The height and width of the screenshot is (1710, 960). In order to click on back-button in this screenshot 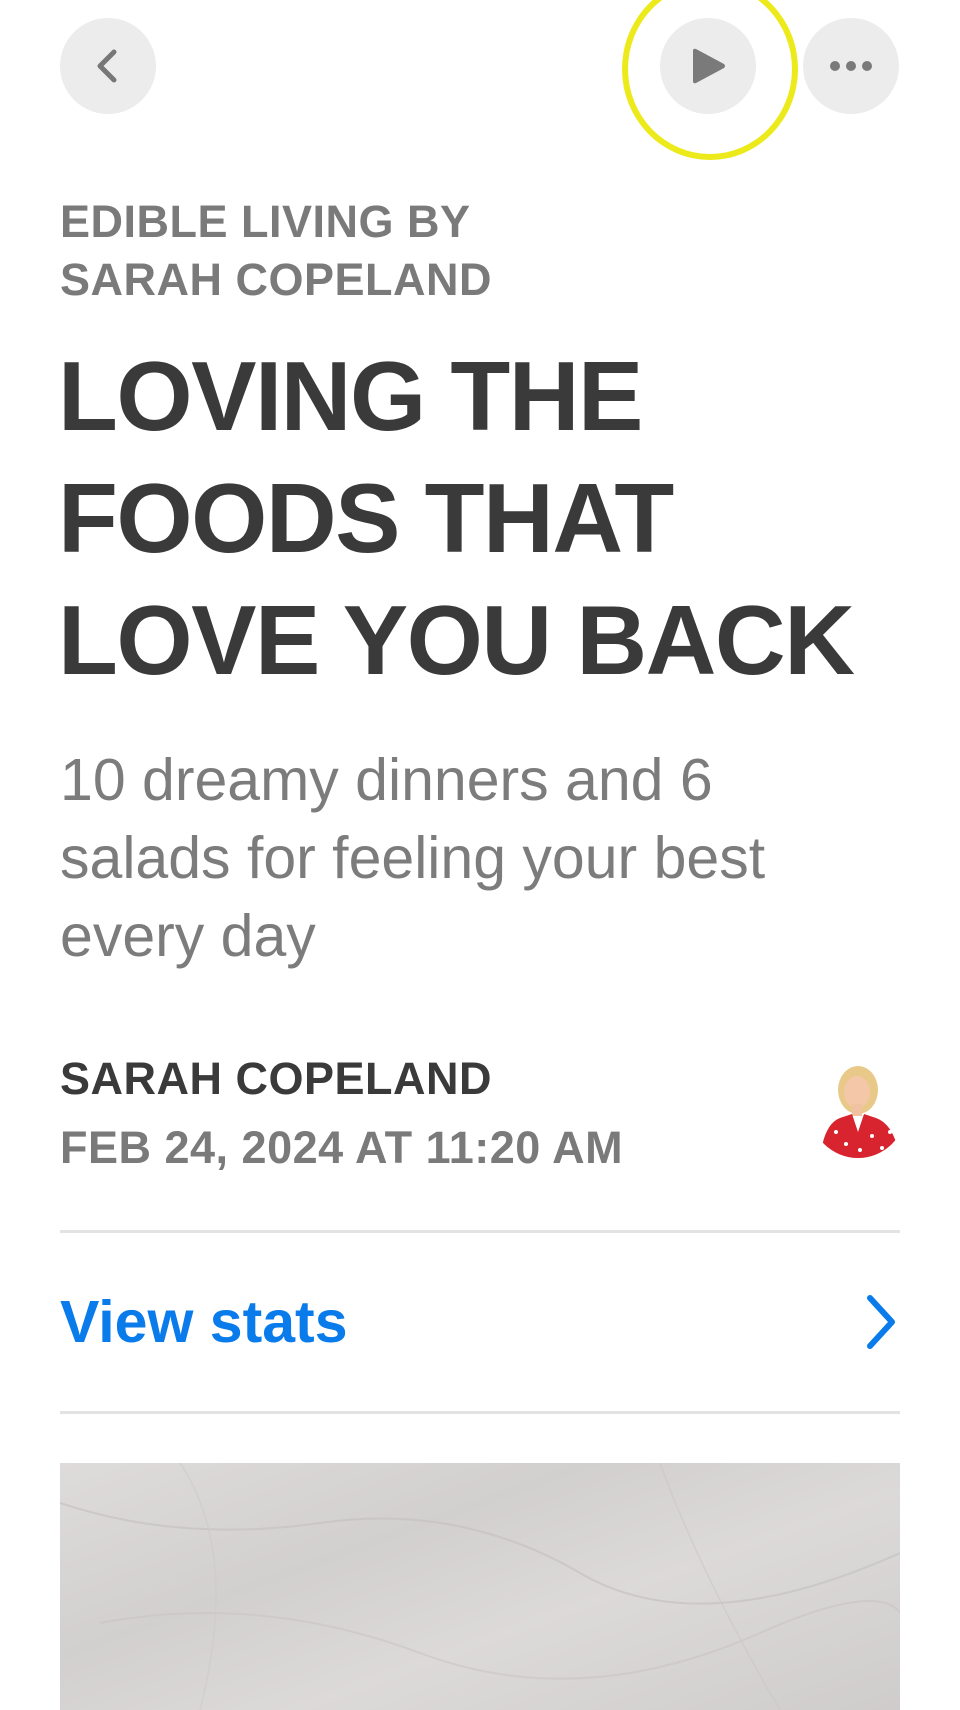, I will do `click(108, 66)`.